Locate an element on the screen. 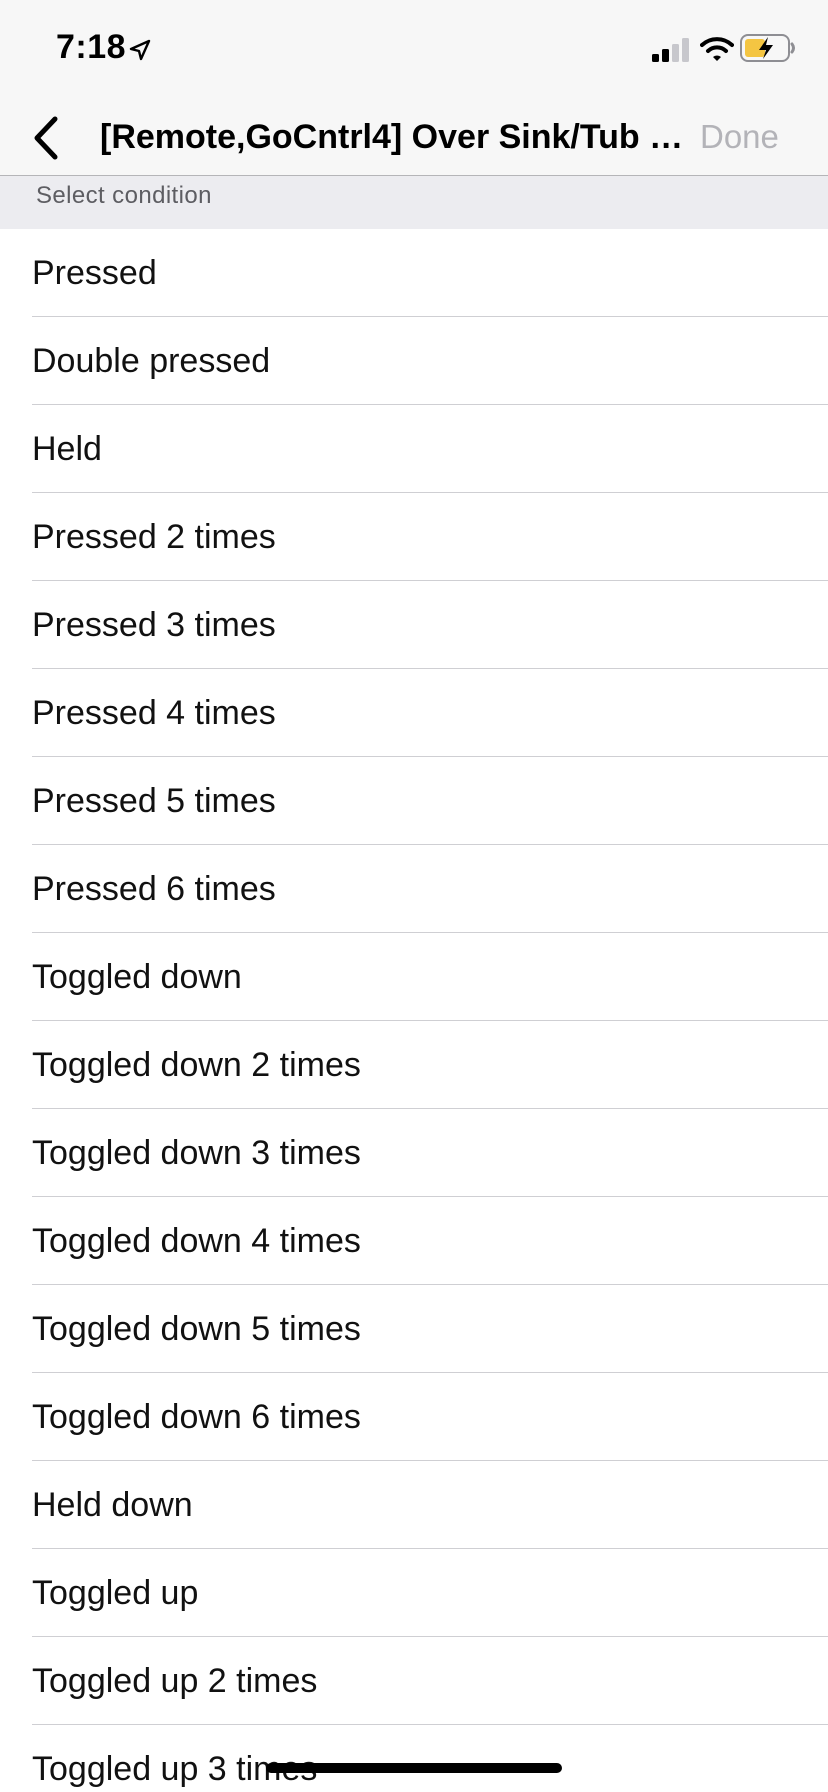 Image resolution: width=828 pixels, height=1792 pixels. list-item: Toggled down is located at coordinates (414, 977).